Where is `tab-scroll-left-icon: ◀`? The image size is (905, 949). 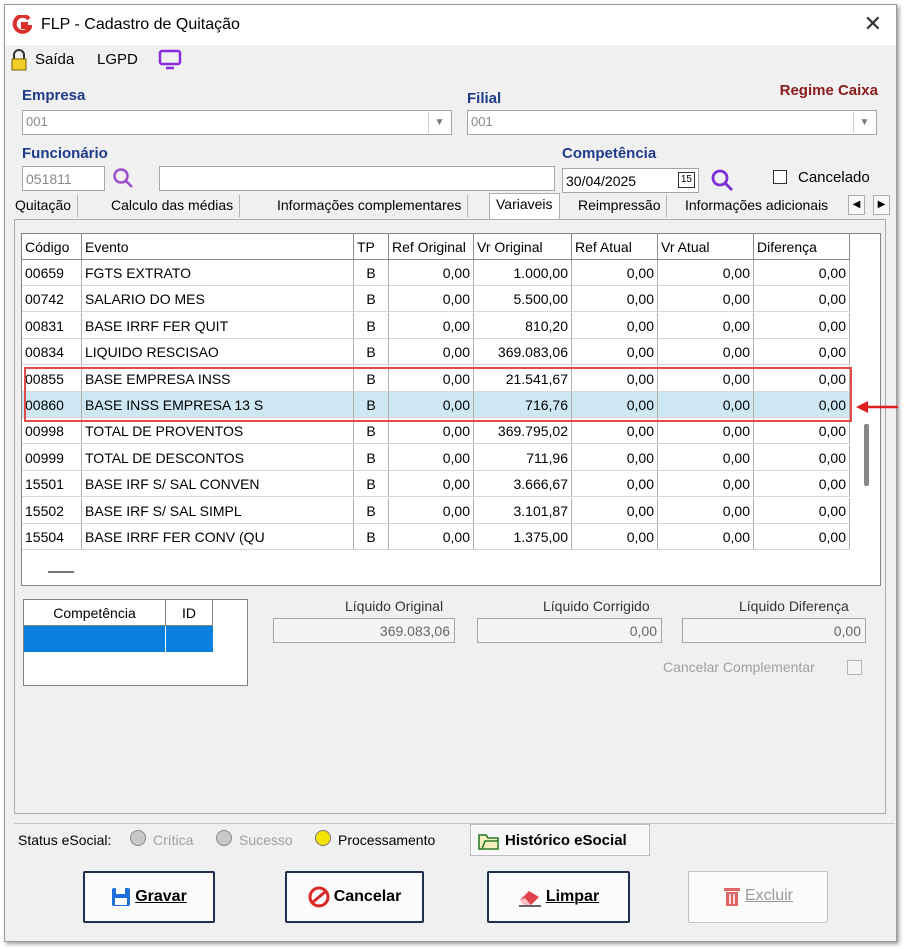
tab-scroll-left-icon: ◀ is located at coordinates (856, 205).